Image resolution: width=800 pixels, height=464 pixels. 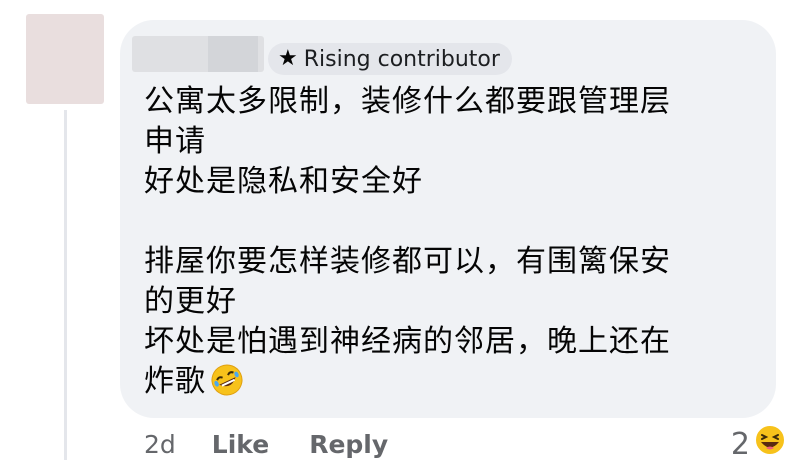 I want to click on like-button: Like, so click(x=240, y=444).